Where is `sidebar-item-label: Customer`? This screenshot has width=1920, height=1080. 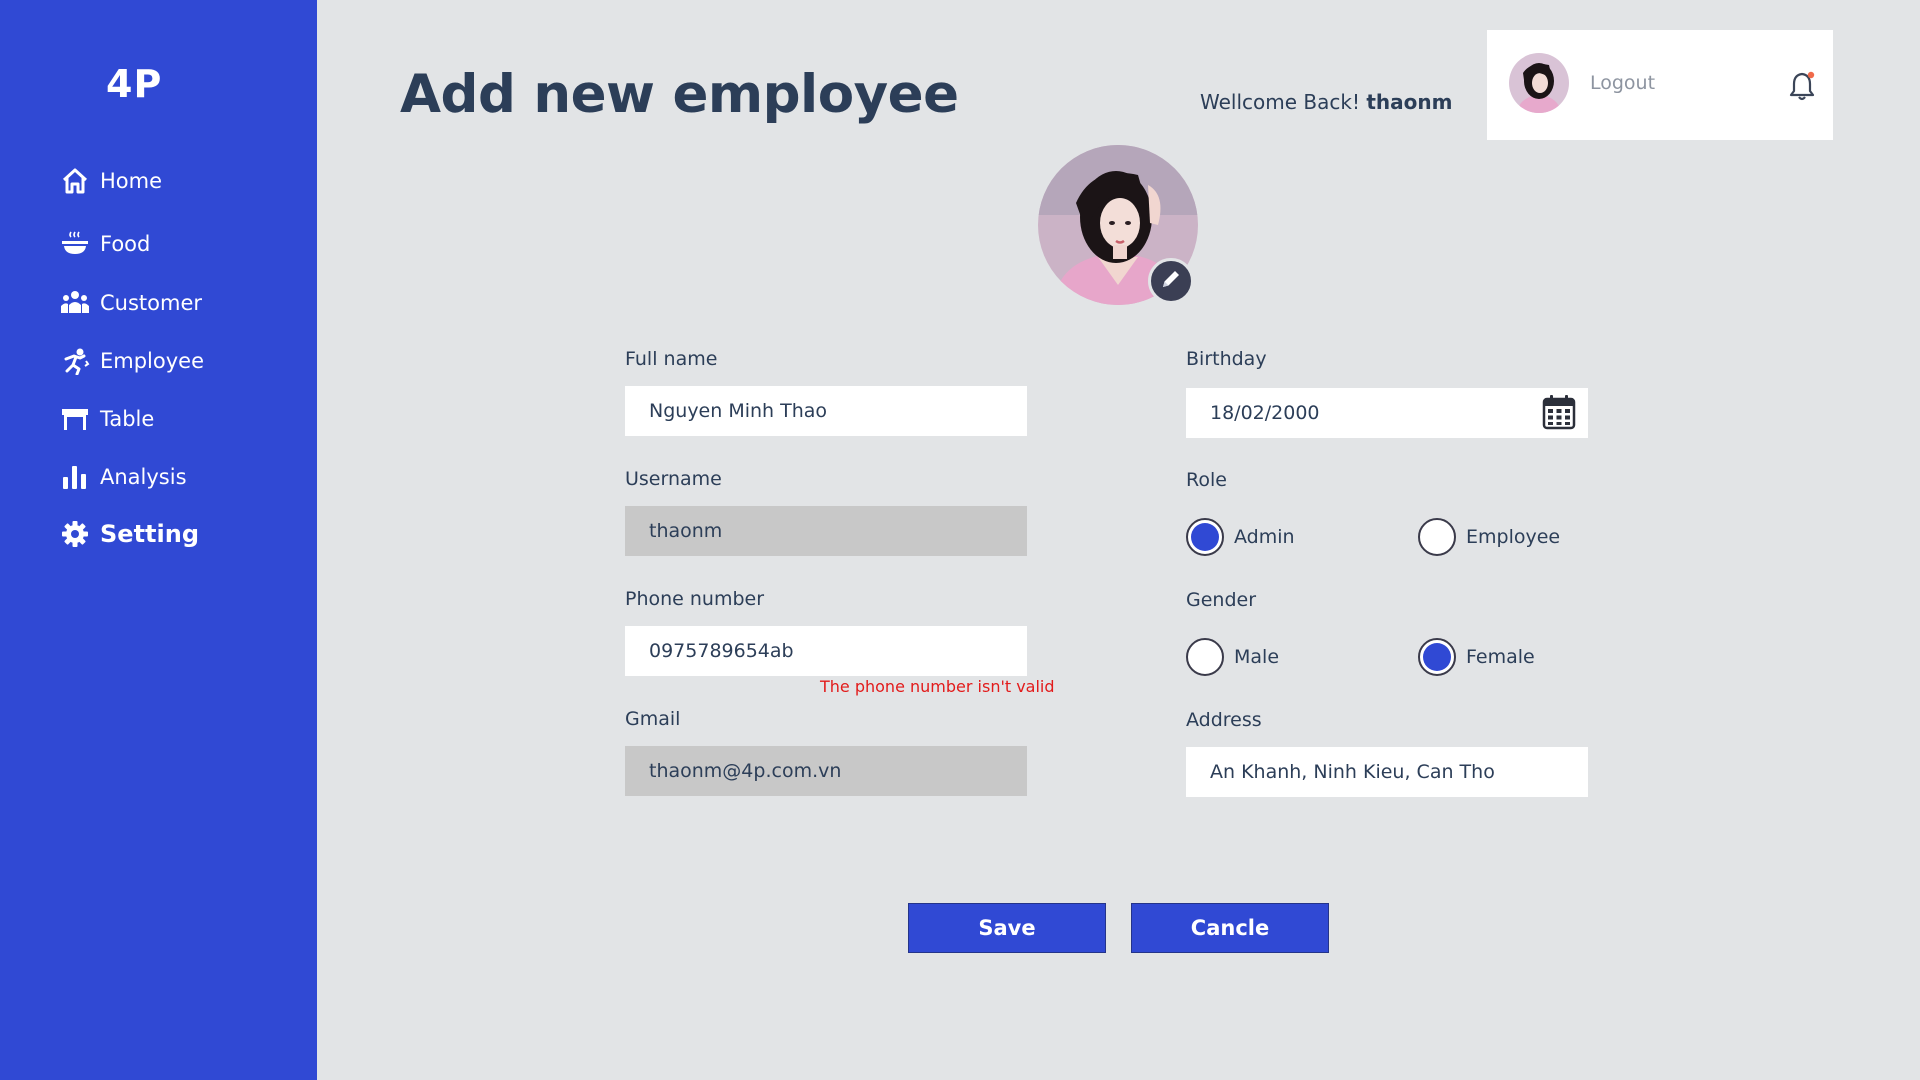
sidebar-item-label: Customer is located at coordinates (151, 303).